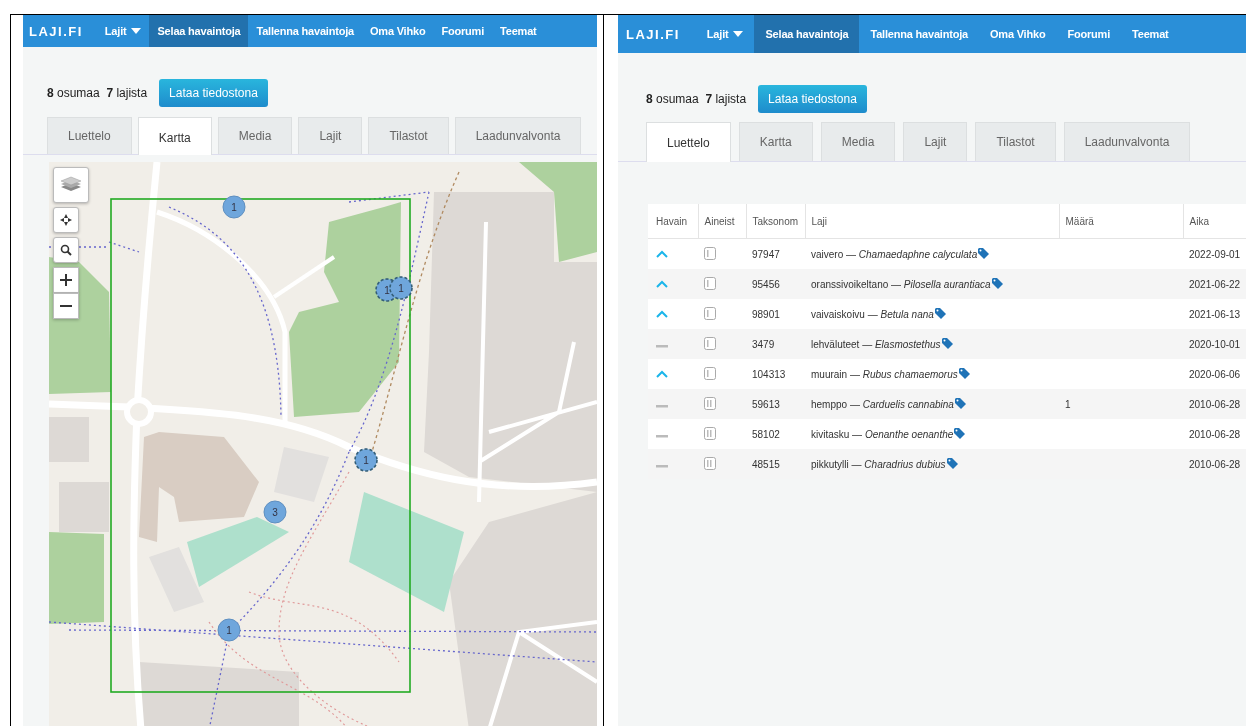 This screenshot has height=726, width=1246. What do you see at coordinates (872, 314) in the screenshot?
I see `table-cell: vaivaiskoivu — Betula nana` at bounding box center [872, 314].